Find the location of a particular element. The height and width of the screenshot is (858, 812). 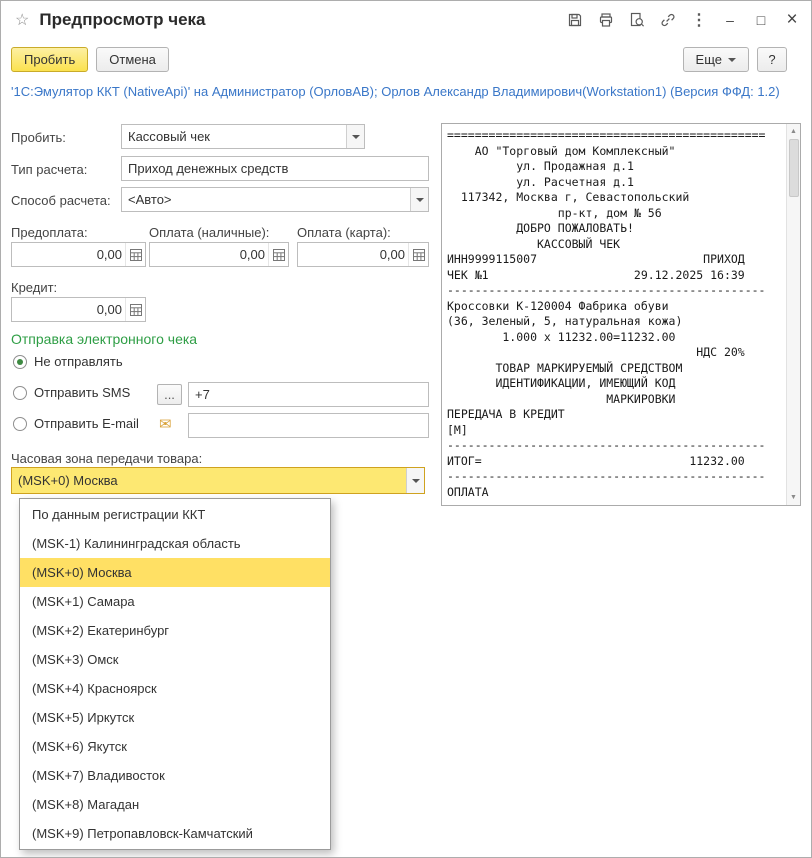

operation-dropdown-button is located at coordinates (355, 136).